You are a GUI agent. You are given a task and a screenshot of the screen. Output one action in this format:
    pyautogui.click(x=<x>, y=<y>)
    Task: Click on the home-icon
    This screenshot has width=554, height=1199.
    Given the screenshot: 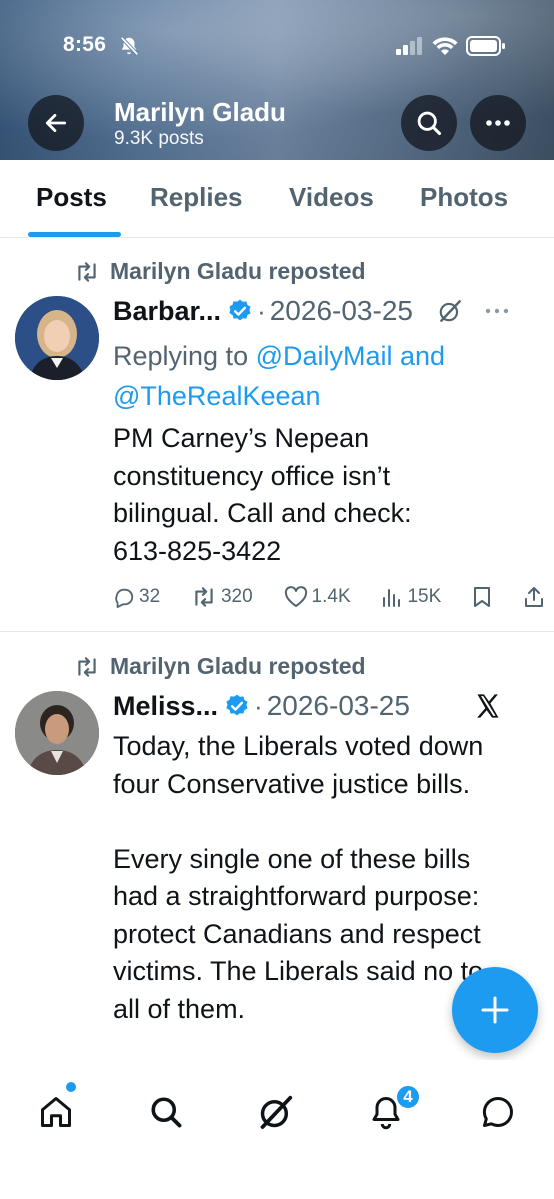 What is the action you would take?
    pyautogui.click(x=56, y=1112)
    